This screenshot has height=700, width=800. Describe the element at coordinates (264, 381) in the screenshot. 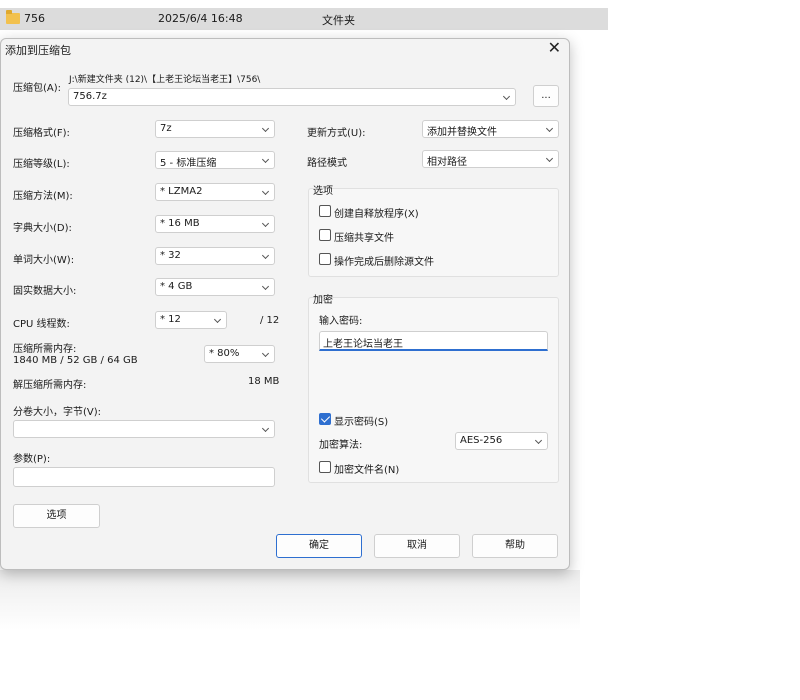

I see `decomp-memory-value: 18 MB` at that location.